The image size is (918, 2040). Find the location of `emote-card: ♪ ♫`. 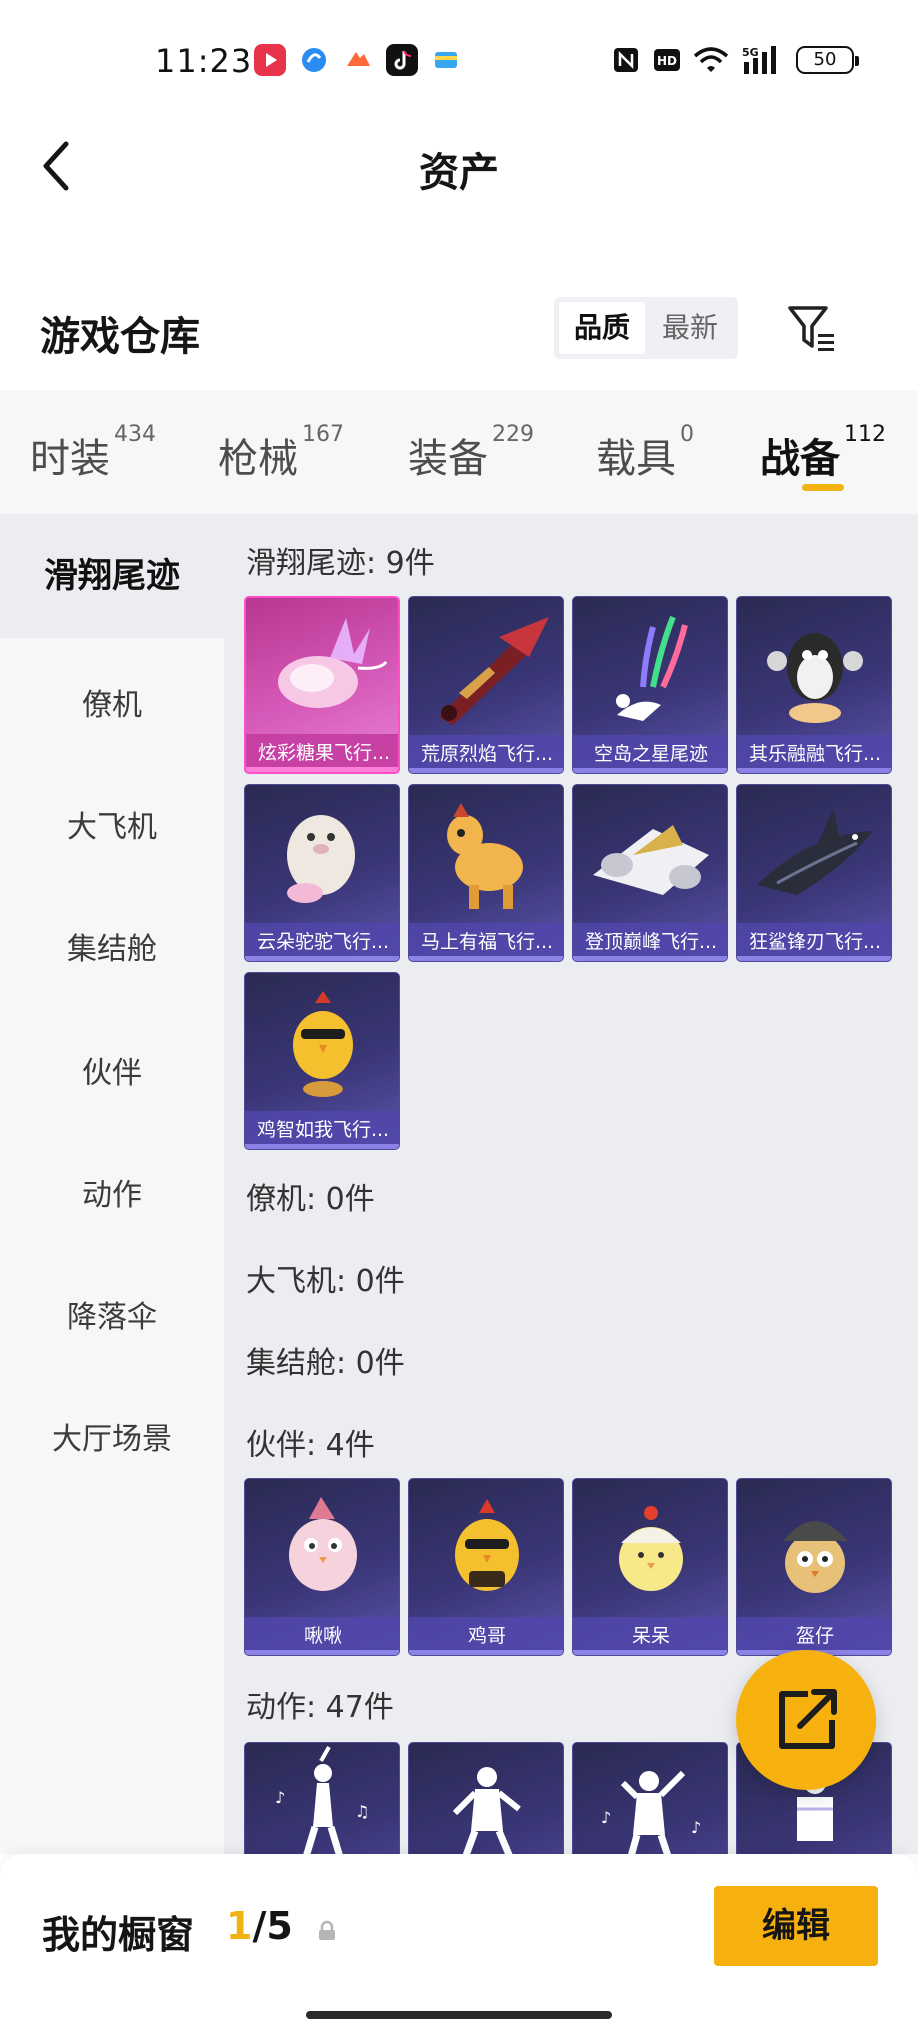

emote-card: ♪ ♫ is located at coordinates (322, 1798).